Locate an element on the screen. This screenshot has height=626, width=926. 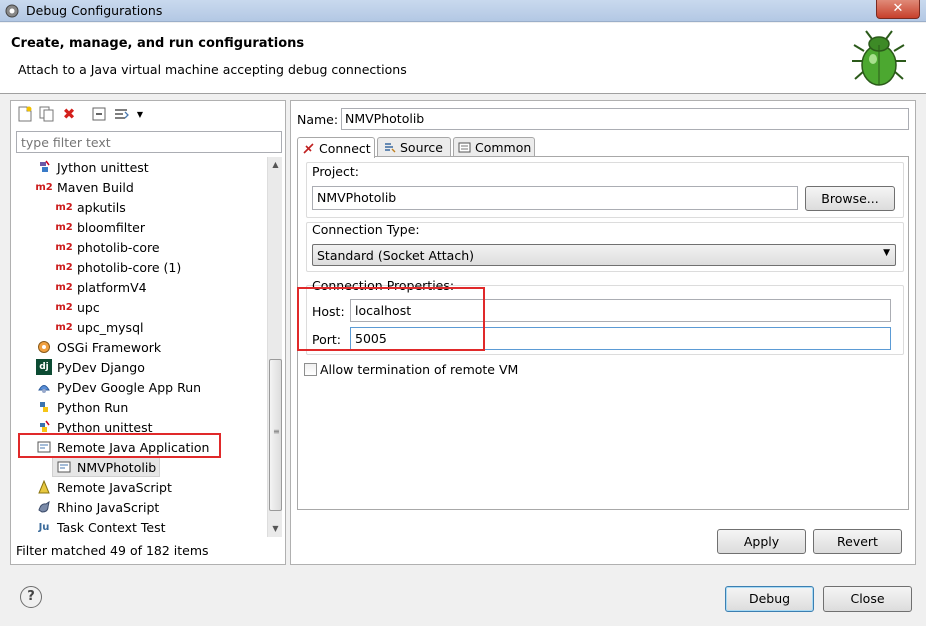
filter-status-text: Filter matched 49 of 182 items is located at coordinates (112, 550).